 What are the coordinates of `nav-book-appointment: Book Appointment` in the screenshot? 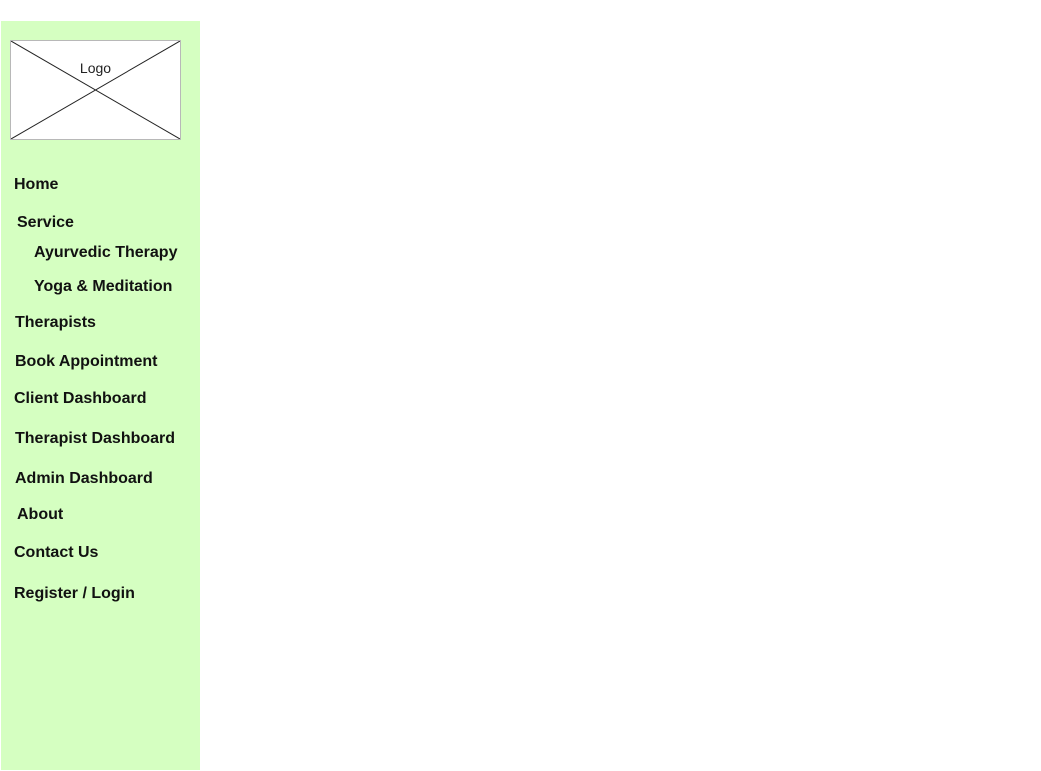 It's located at (86, 362).